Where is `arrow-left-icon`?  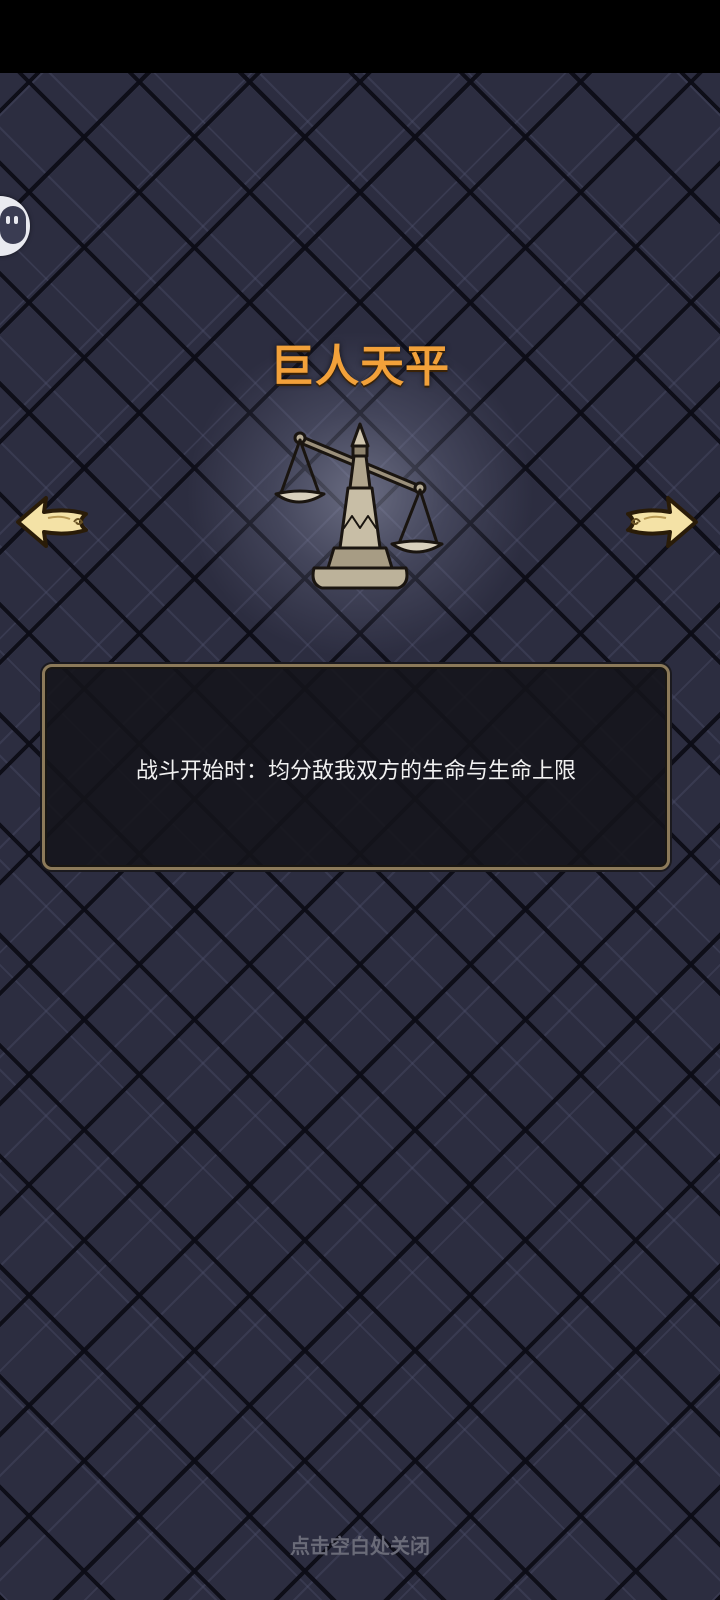 arrow-left-icon is located at coordinates (54, 522).